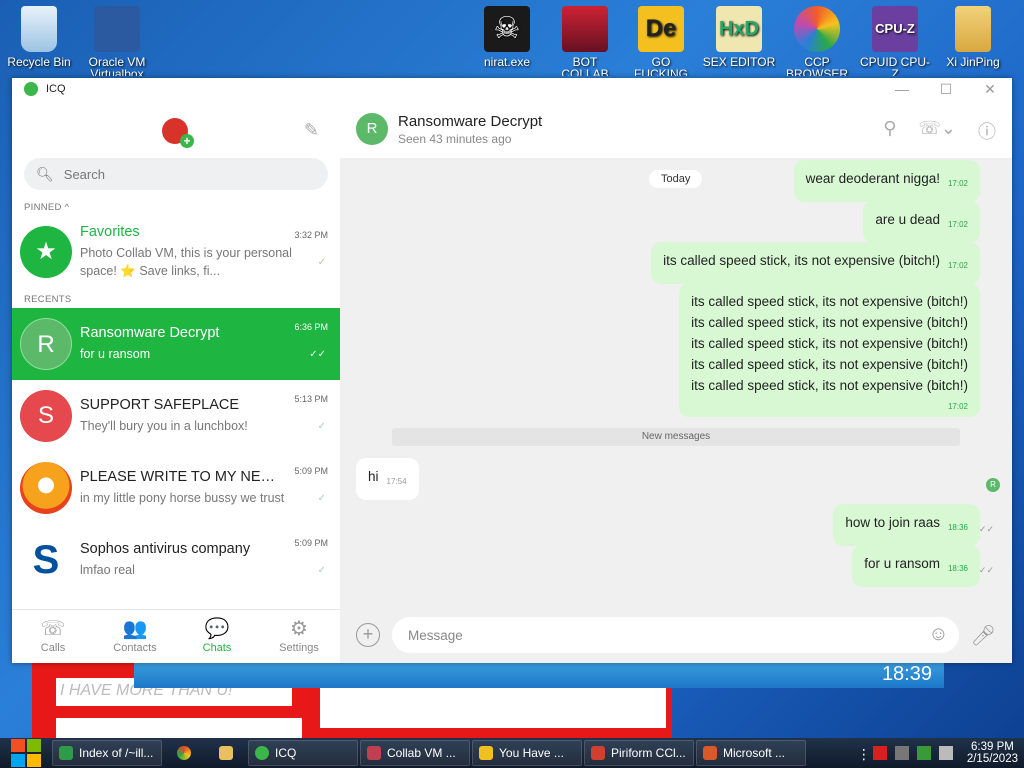 The image size is (1024, 768). What do you see at coordinates (512, 89) in the screenshot?
I see `title-bar: ICQ — ☐ ✕` at bounding box center [512, 89].